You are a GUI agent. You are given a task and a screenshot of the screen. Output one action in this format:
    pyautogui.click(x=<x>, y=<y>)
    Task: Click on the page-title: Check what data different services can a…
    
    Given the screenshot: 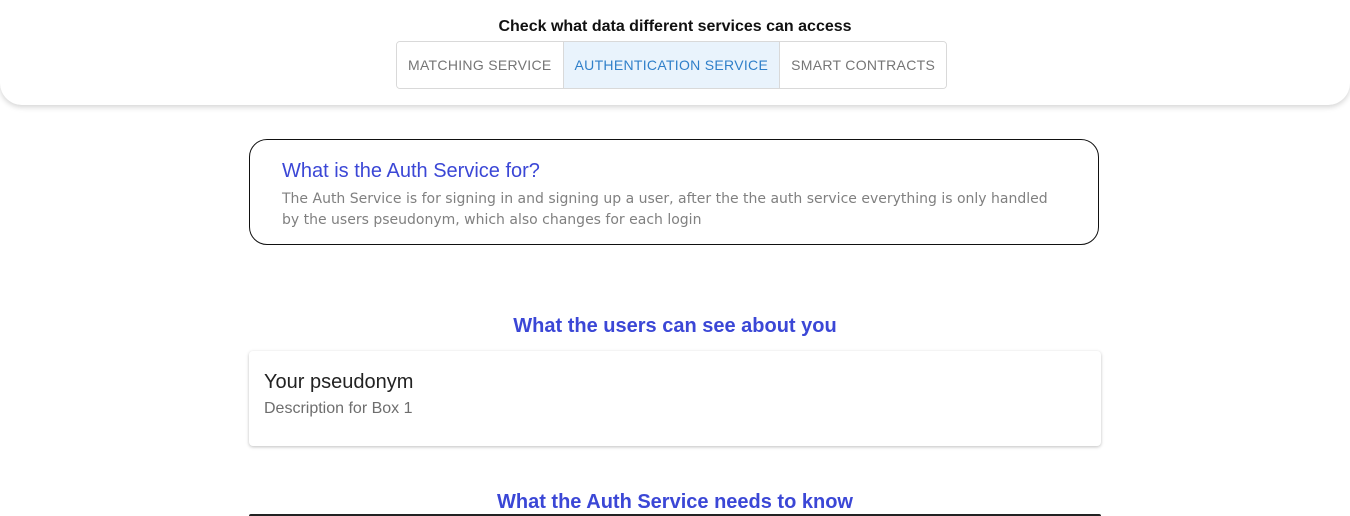 What is the action you would take?
    pyautogui.click(x=675, y=26)
    